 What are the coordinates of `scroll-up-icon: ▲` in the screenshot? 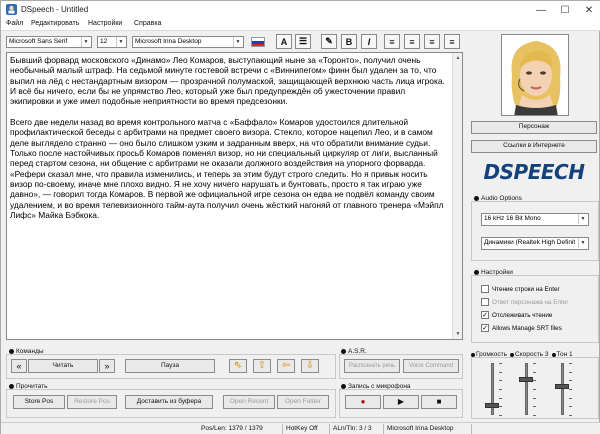 It's located at (457, 58).